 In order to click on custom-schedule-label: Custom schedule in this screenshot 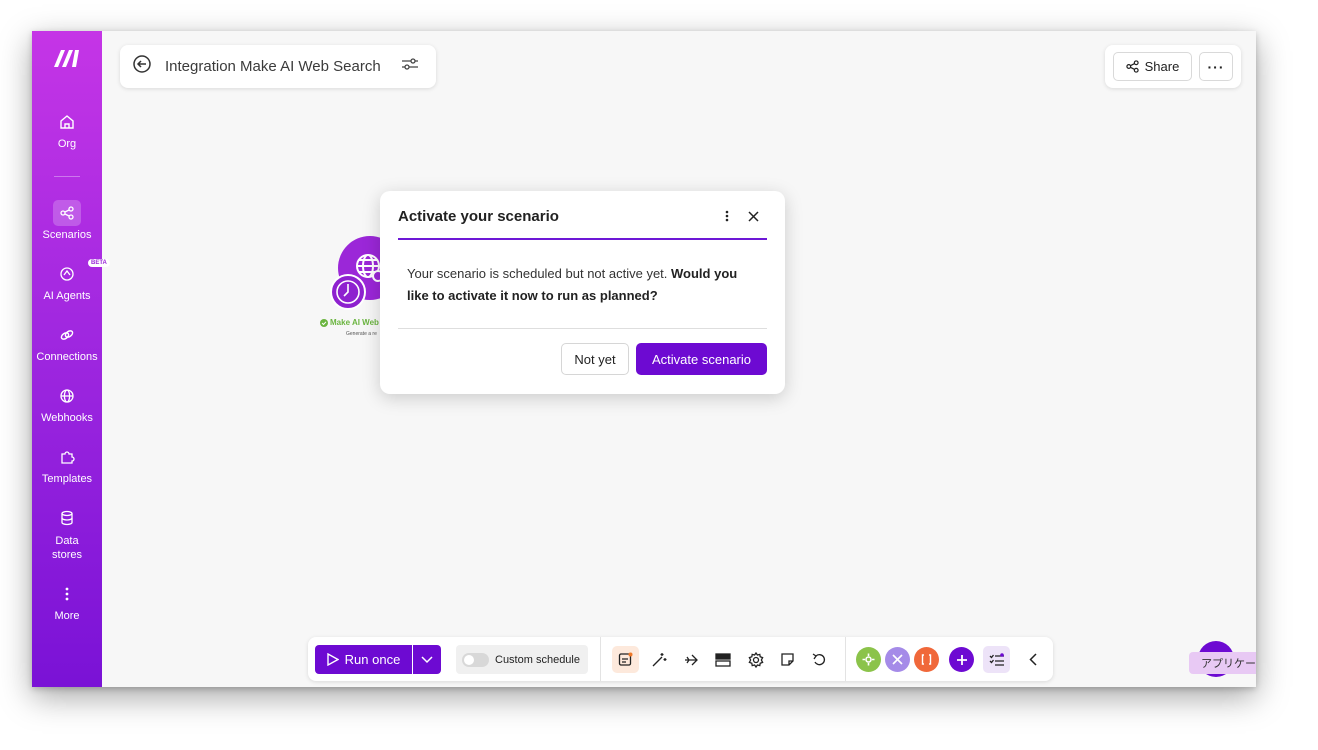, I will do `click(537, 659)`.